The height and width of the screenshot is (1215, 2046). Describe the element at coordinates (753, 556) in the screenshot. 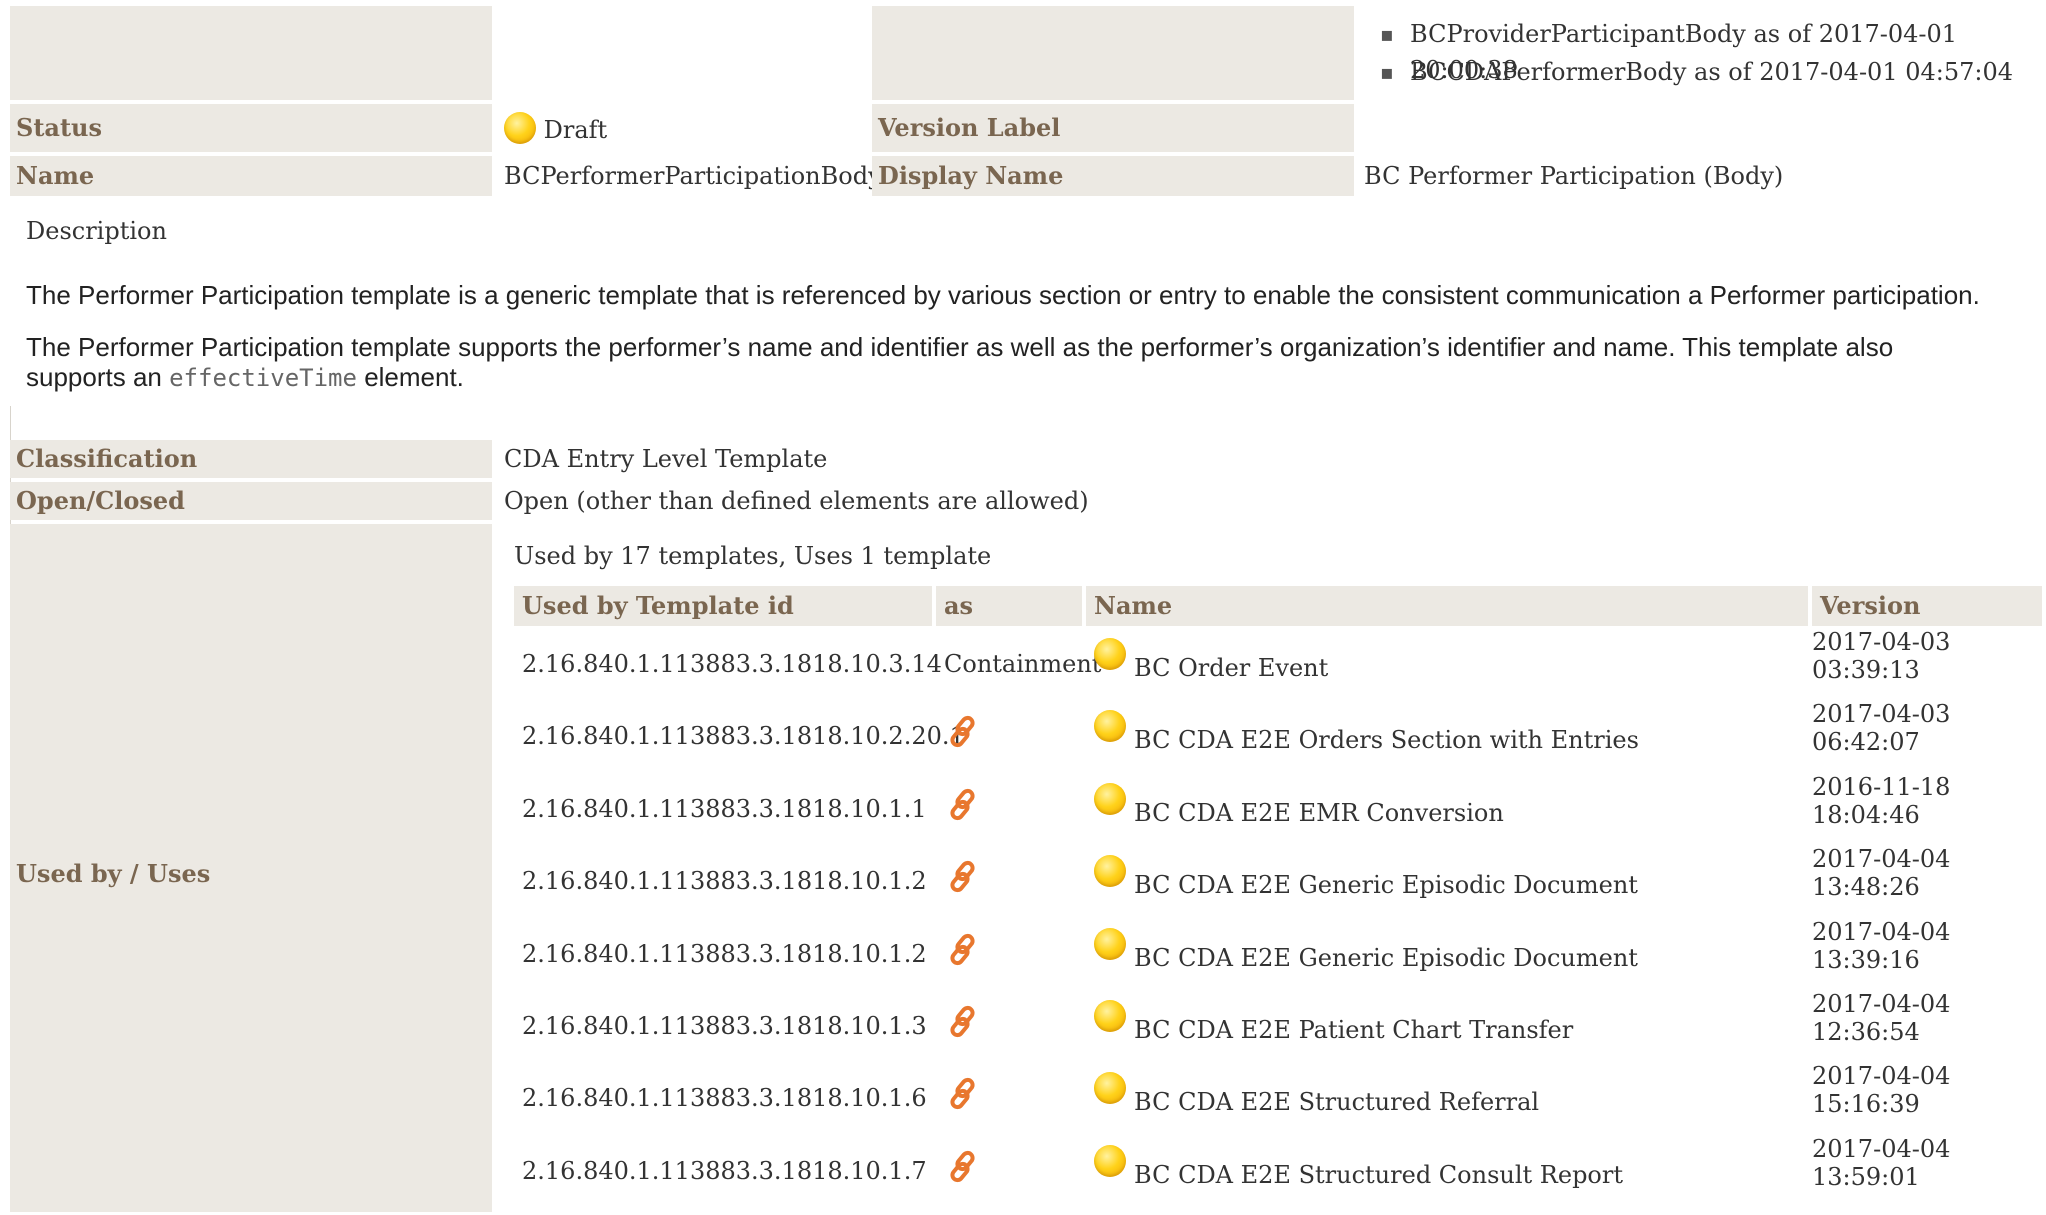

I see `used-by-summary: Used by 17 templates, Uses 1 template` at that location.